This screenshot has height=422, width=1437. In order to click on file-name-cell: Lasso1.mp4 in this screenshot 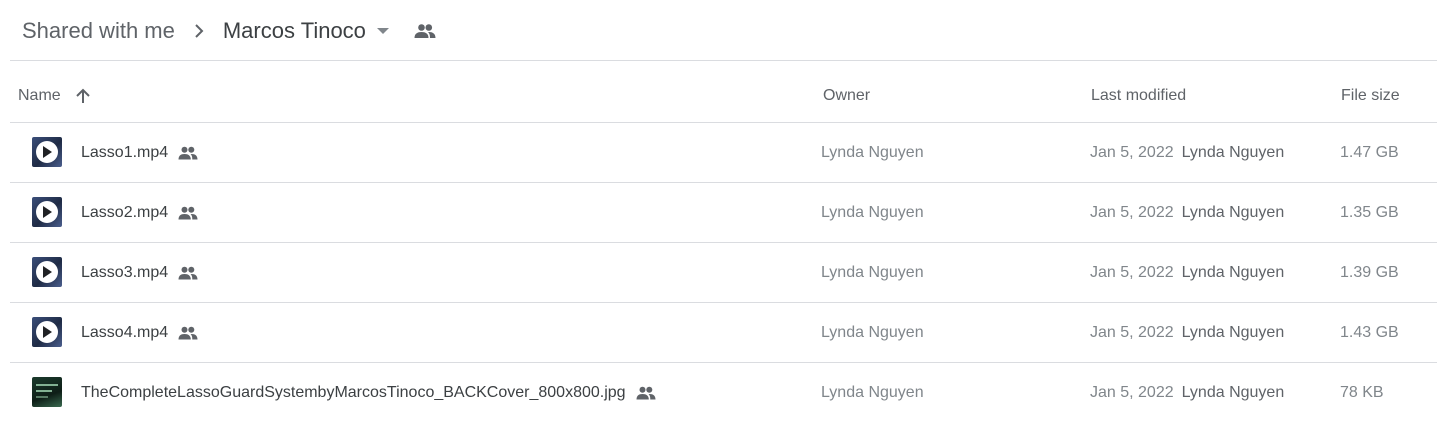, I will do `click(139, 152)`.